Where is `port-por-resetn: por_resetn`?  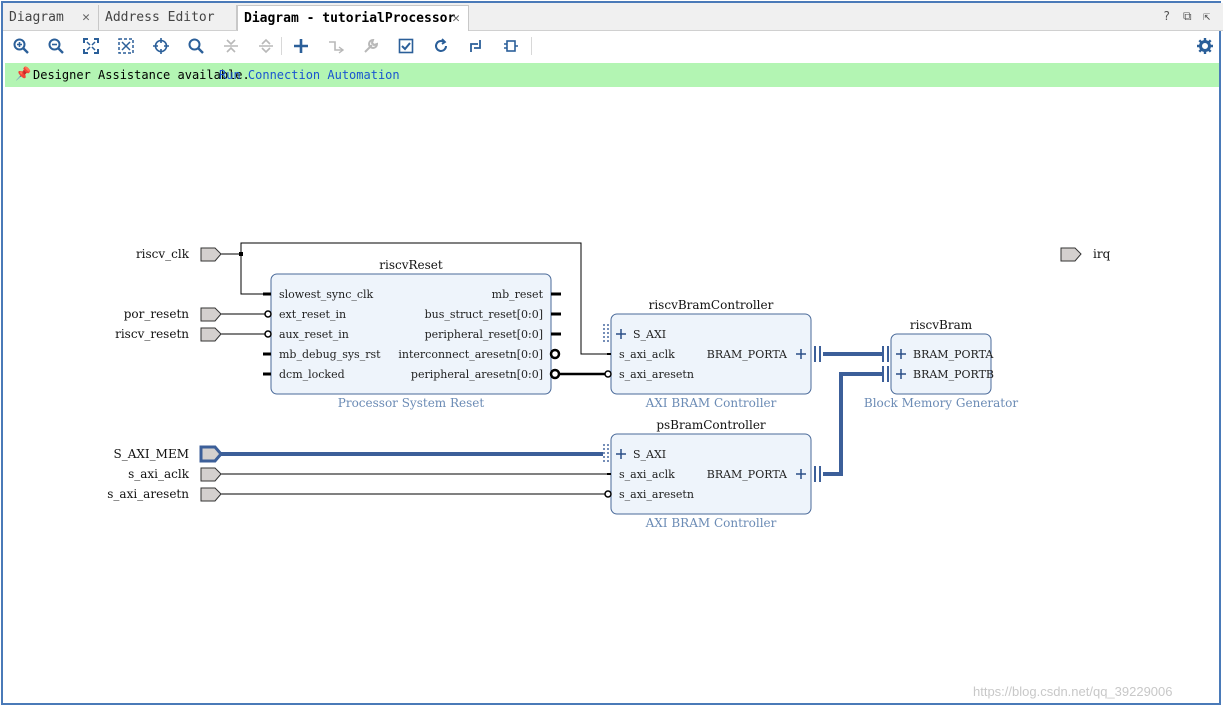 port-por-resetn: por_resetn is located at coordinates (173, 314).